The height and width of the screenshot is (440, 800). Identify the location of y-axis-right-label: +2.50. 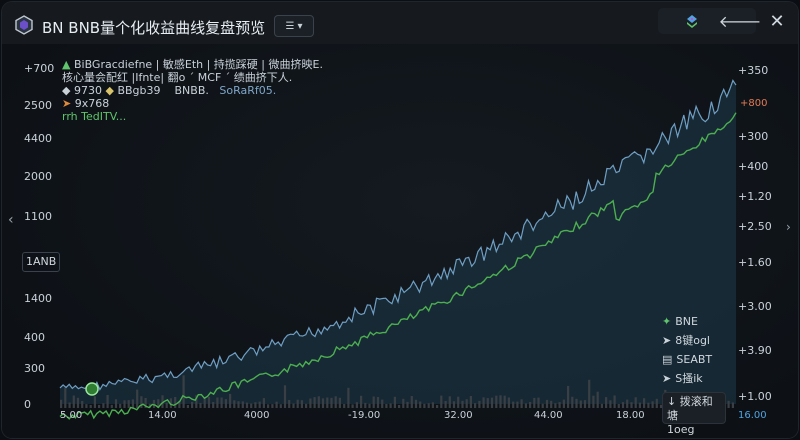
(755, 226).